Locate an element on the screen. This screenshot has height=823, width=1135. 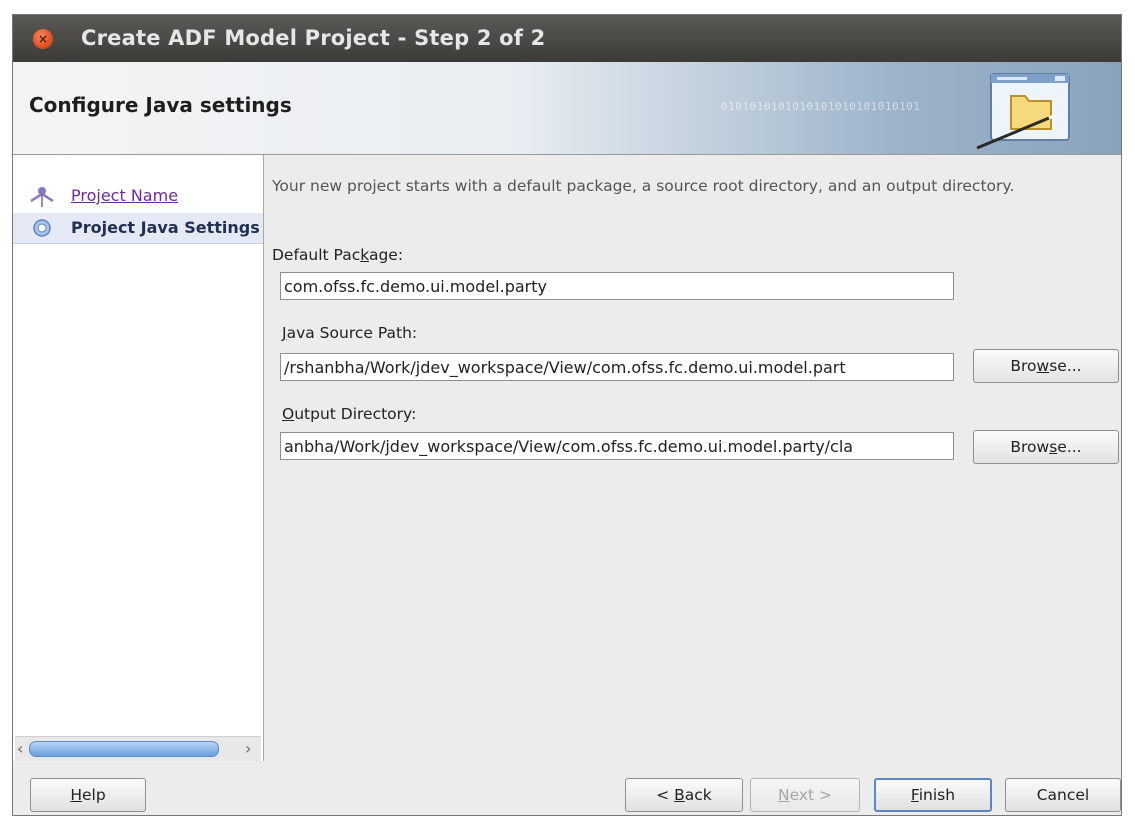
close-icon: × is located at coordinates (43, 39).